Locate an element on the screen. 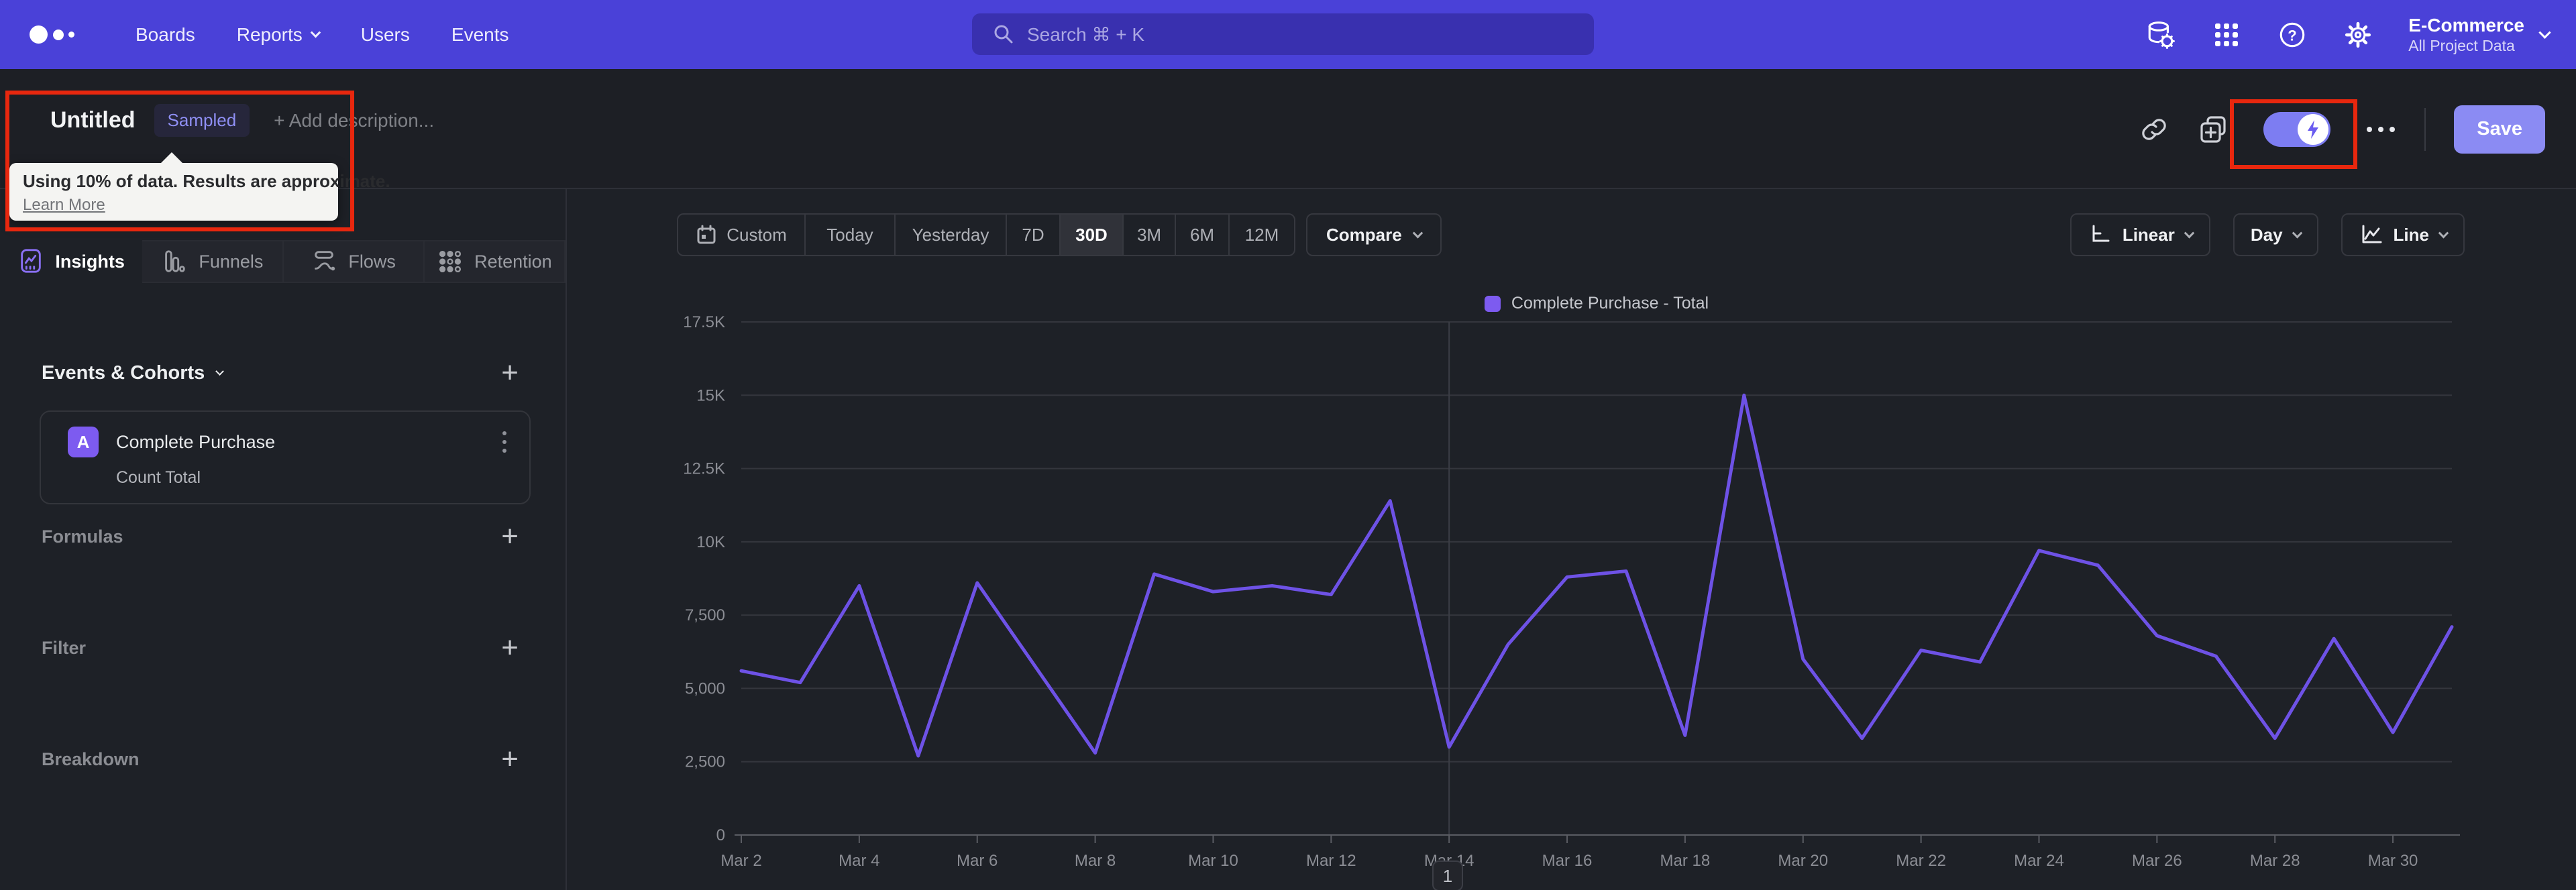  report-title: Untitled is located at coordinates (93, 120).